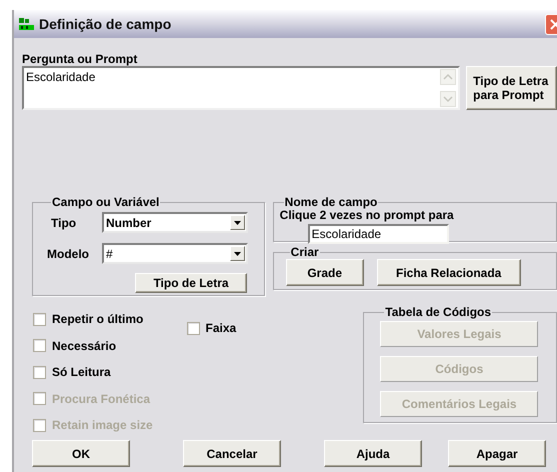 This screenshot has height=472, width=557. I want to click on checkbox-label: Necessário, so click(84, 346).